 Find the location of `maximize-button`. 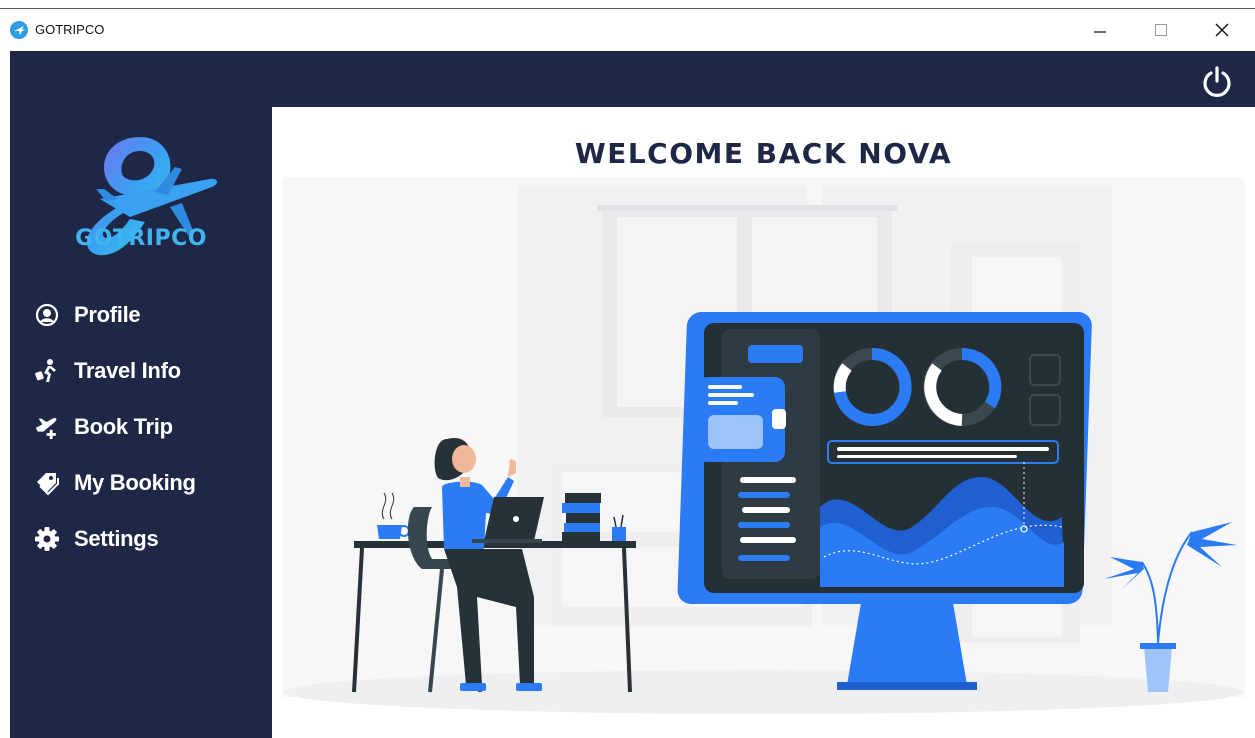

maximize-button is located at coordinates (1161, 30).